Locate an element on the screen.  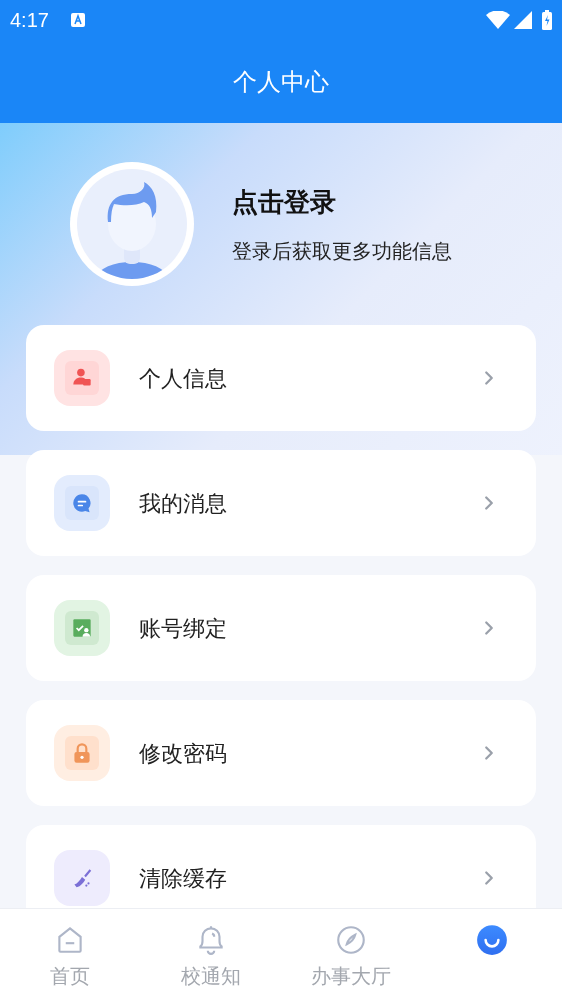
menu-label: 账号绑定 is located at coordinates (183, 628).